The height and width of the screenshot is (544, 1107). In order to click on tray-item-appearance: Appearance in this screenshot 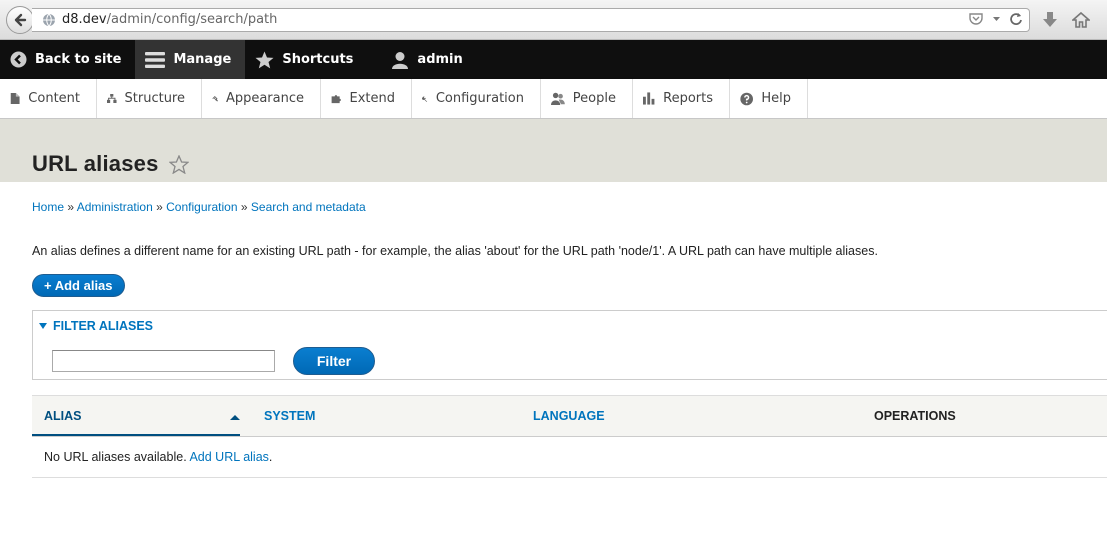, I will do `click(261, 98)`.